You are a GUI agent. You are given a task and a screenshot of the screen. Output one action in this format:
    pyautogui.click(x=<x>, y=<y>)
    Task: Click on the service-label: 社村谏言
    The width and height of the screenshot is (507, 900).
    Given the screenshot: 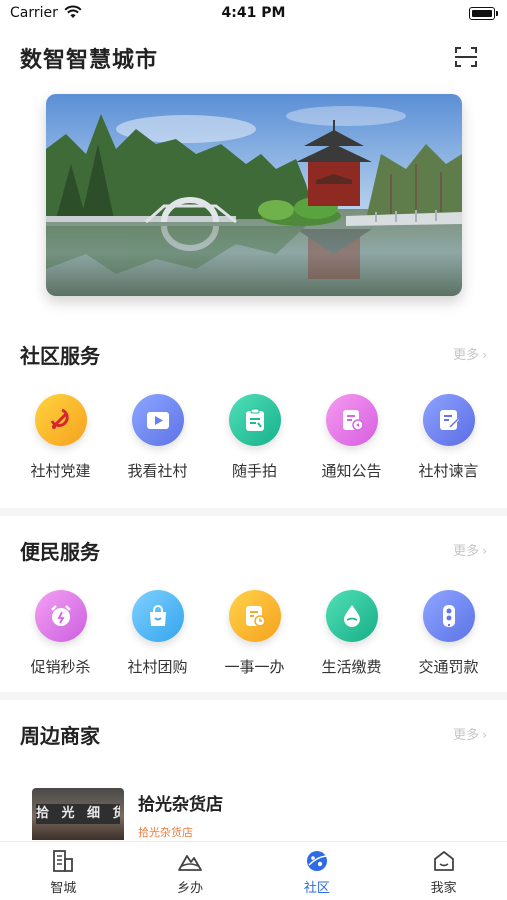 What is the action you would take?
    pyautogui.click(x=448, y=471)
    